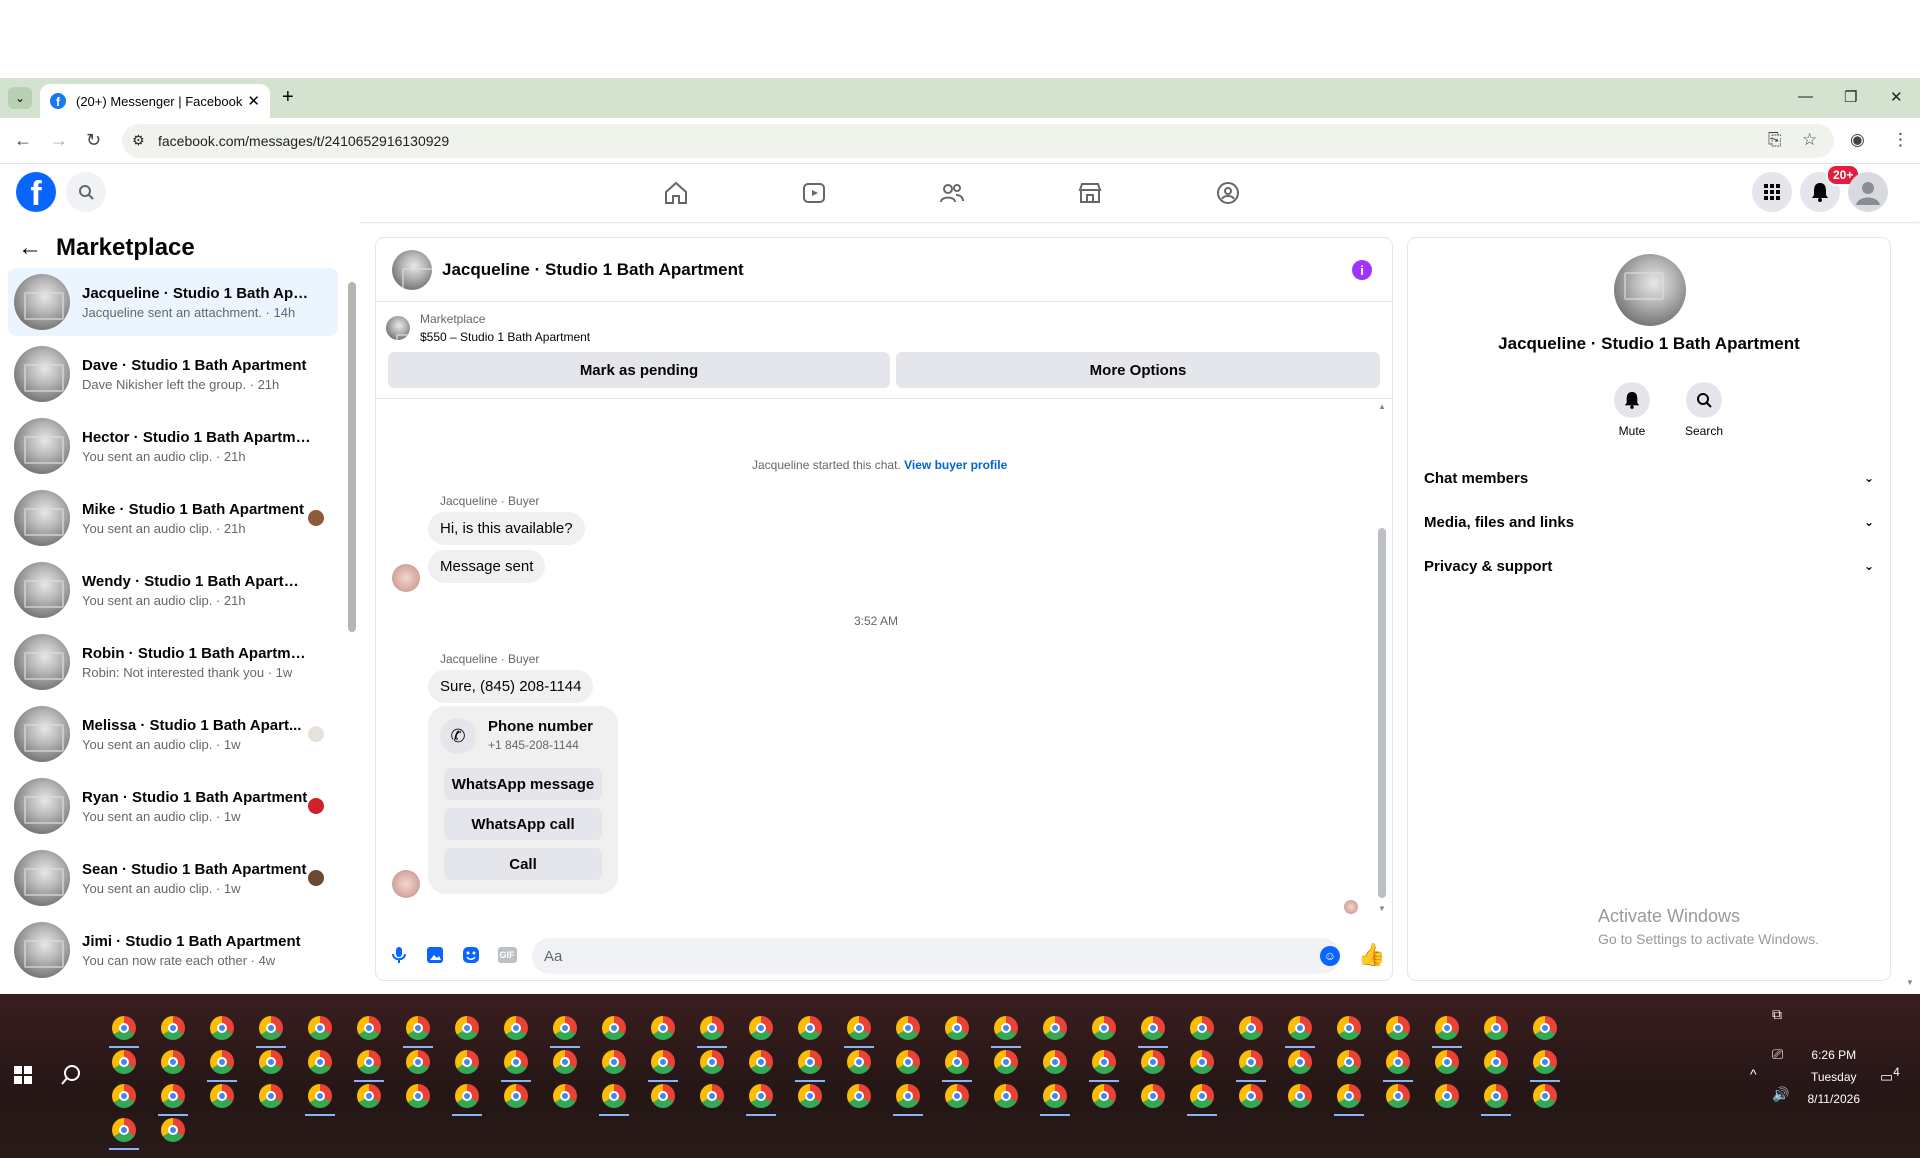  Describe the element at coordinates (1649, 478) in the screenshot. I see `chat-members-row: Chat members ⌄` at that location.